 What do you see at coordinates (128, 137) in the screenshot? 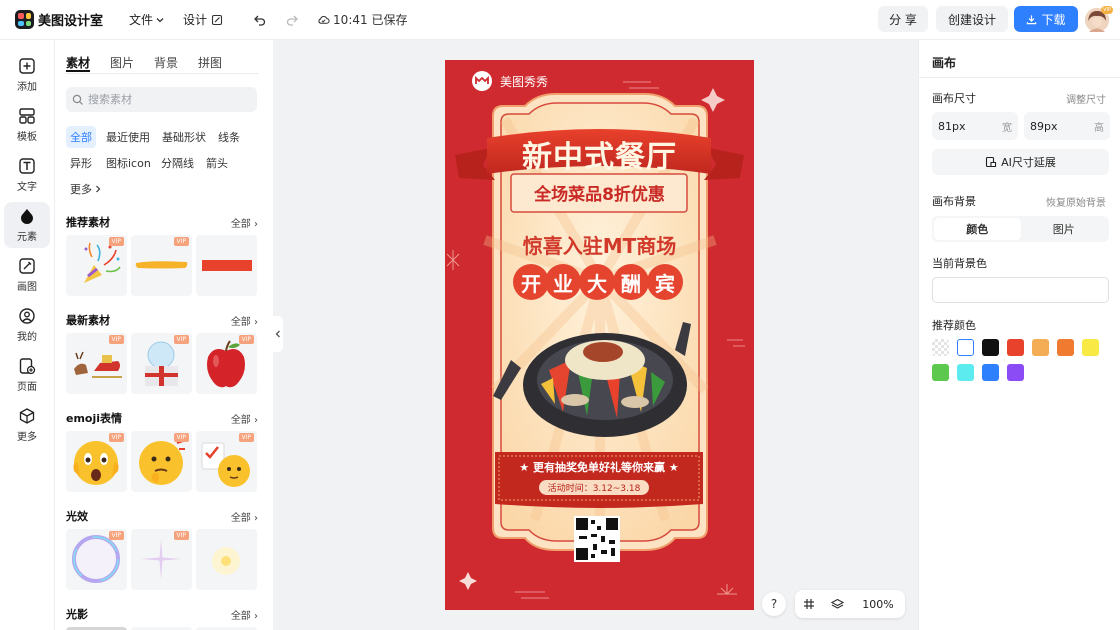
I see `filter-recent: 最近使用` at bounding box center [128, 137].